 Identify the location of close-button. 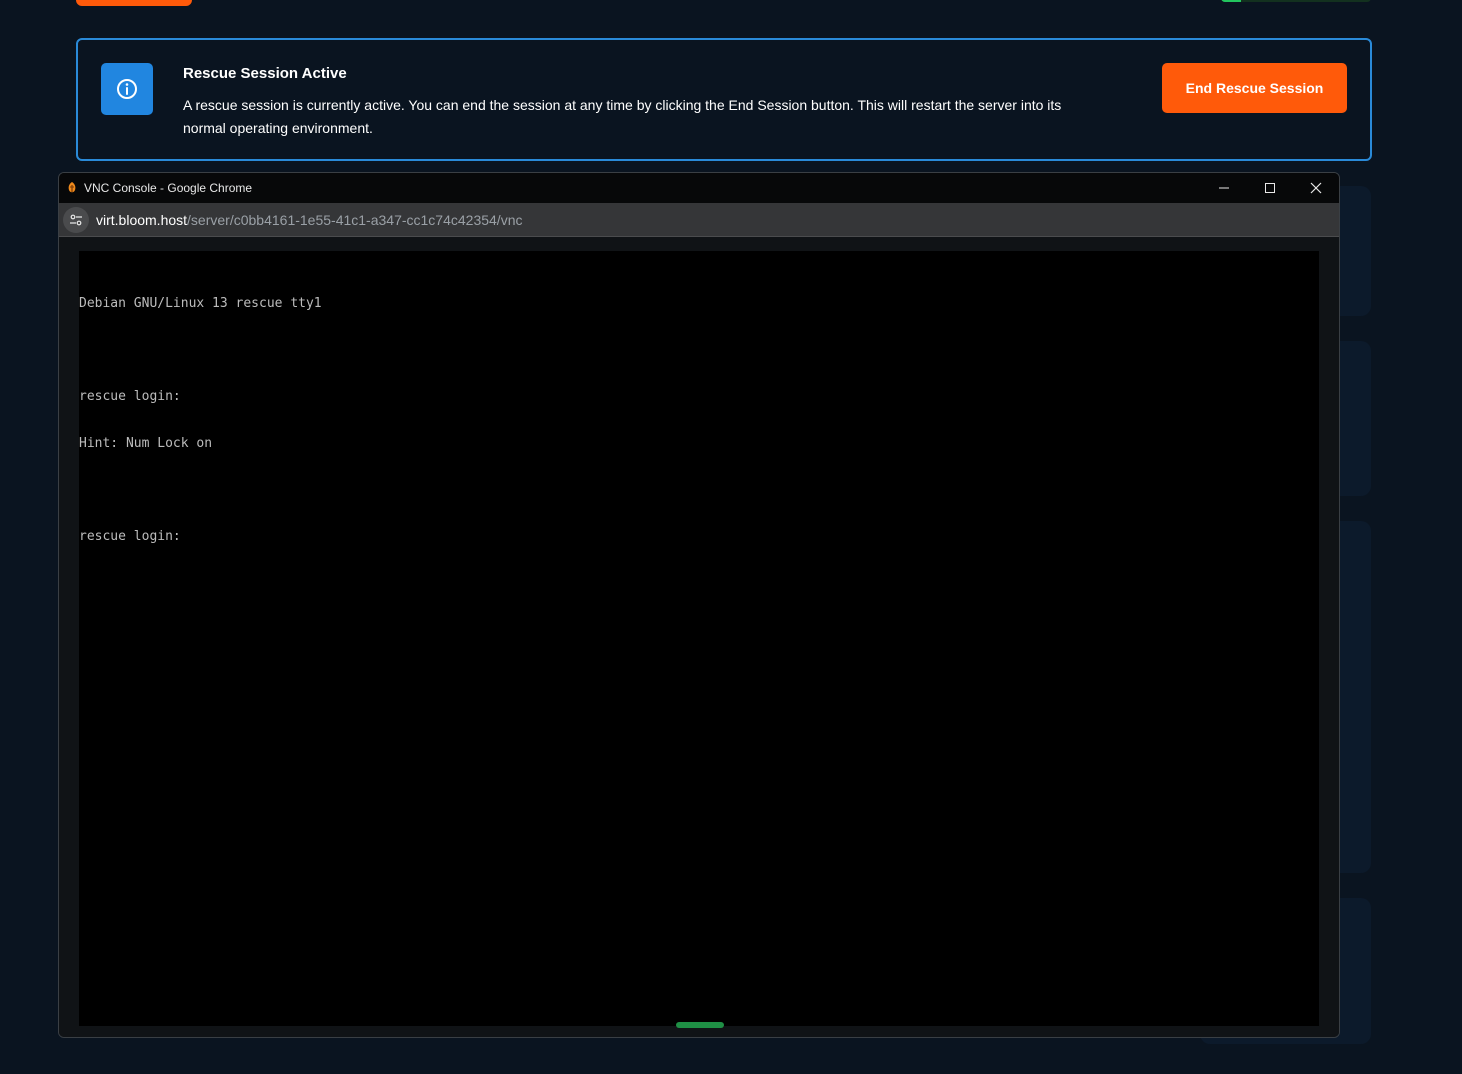
(1316, 188).